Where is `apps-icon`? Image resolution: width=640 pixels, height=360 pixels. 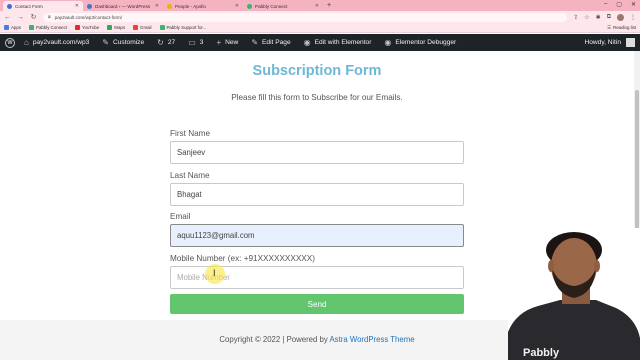 apps-icon is located at coordinates (6, 27).